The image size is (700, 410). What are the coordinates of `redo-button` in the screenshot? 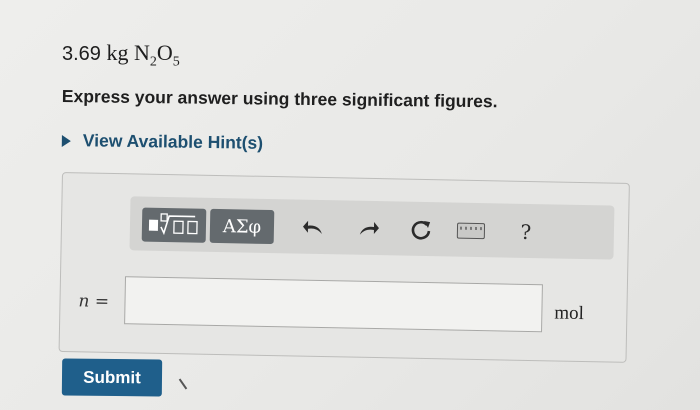 It's located at (369, 229).